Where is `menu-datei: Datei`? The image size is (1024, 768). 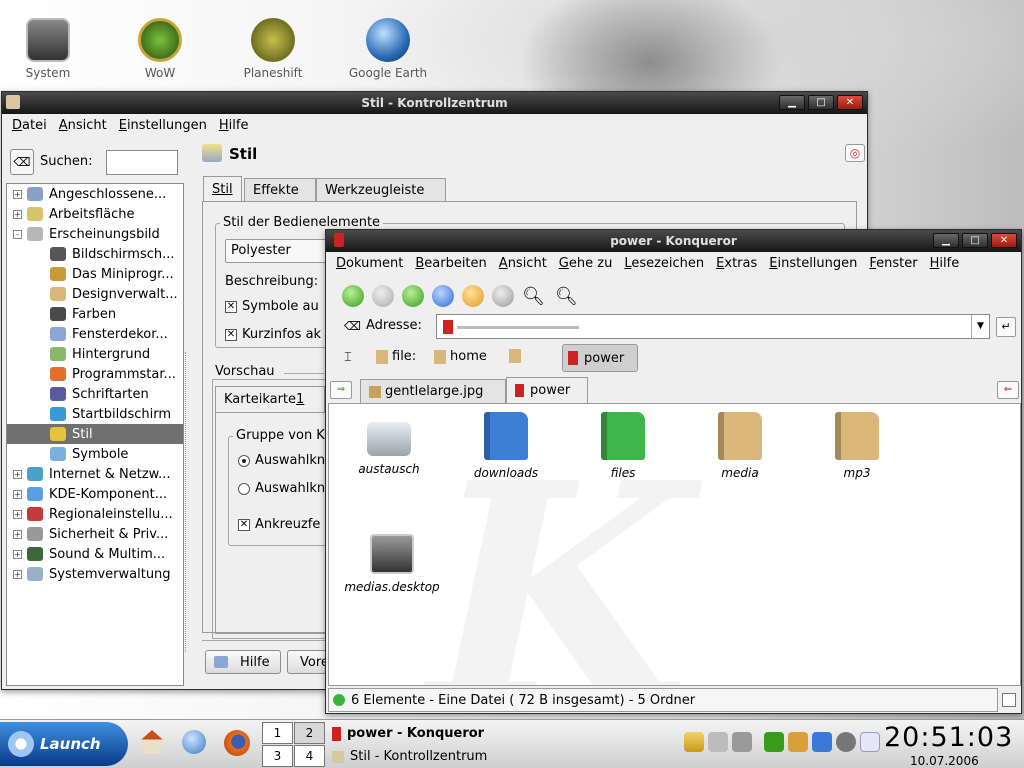
menu-datei: Datei is located at coordinates (29, 125).